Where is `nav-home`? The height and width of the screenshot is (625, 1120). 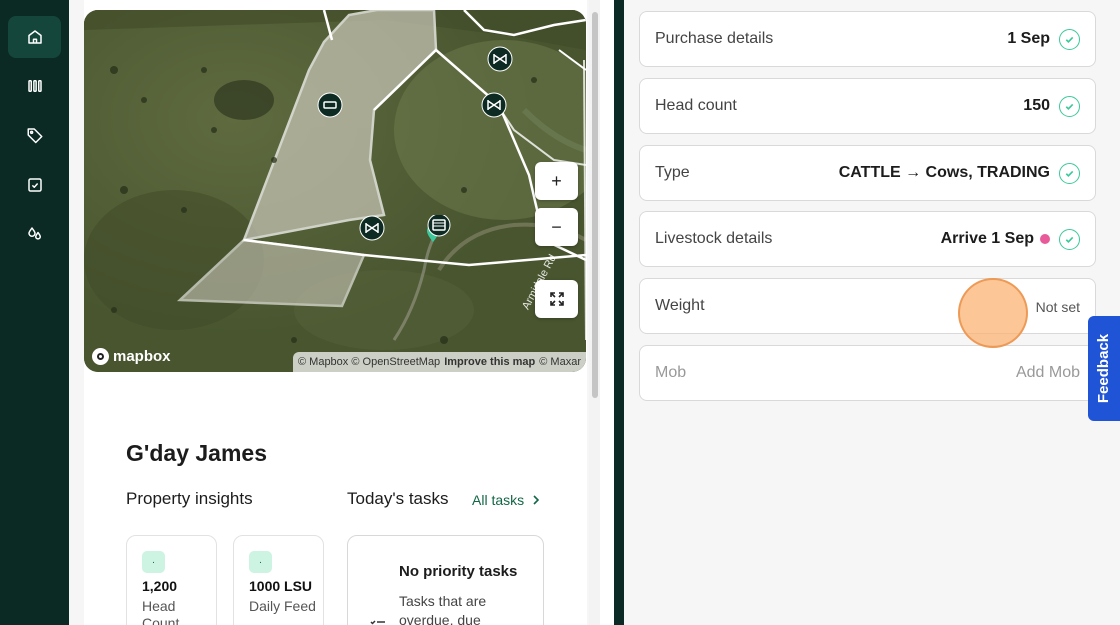
nav-home is located at coordinates (34, 37).